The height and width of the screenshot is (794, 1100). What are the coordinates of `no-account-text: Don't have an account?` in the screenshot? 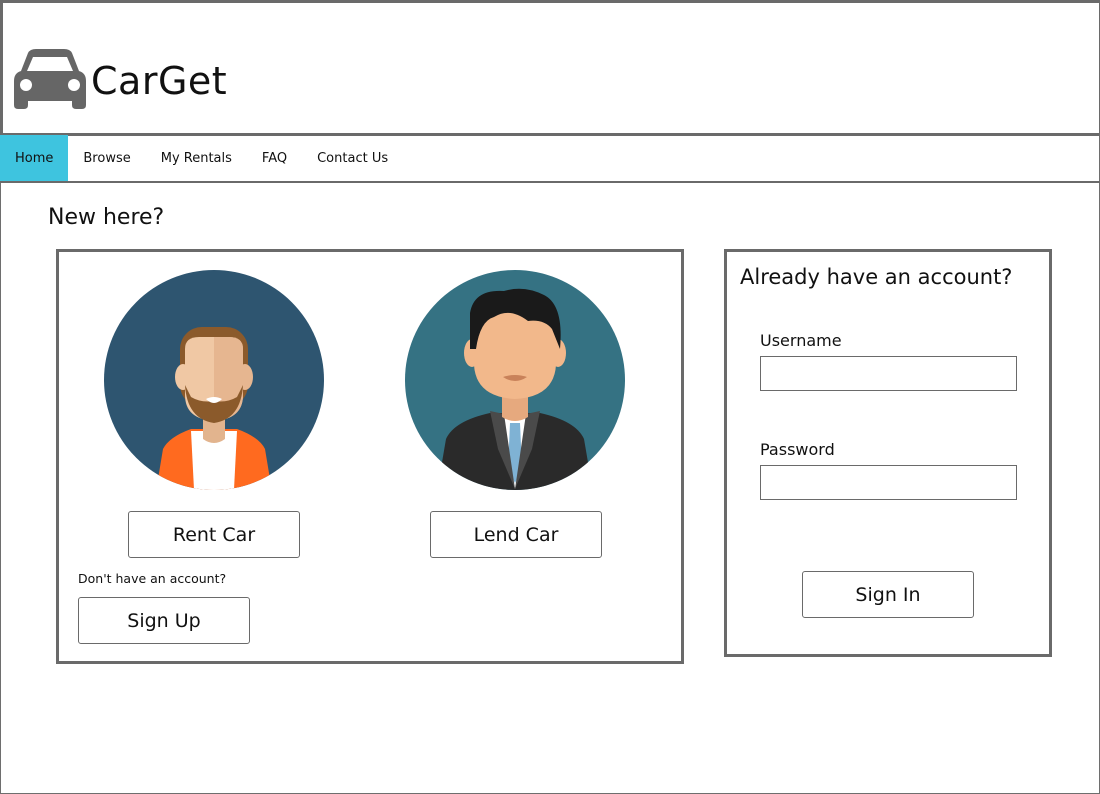 It's located at (152, 578).